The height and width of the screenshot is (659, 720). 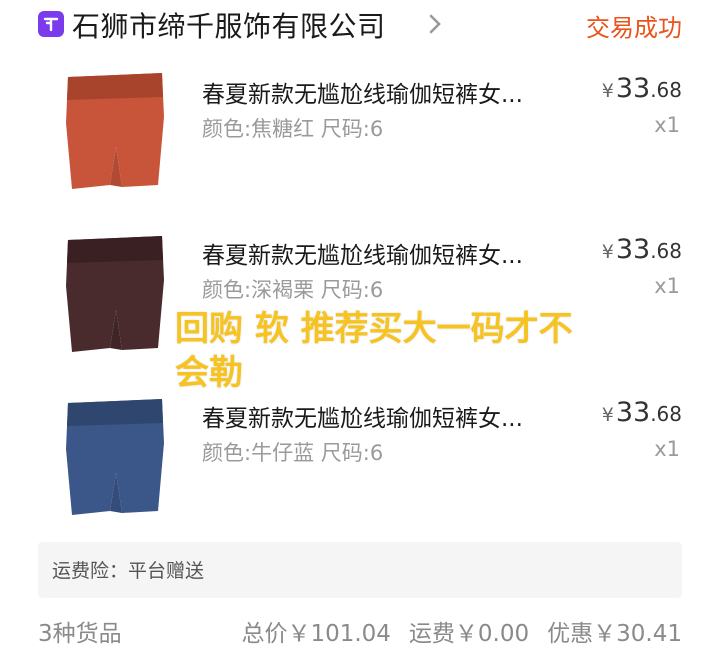 What do you see at coordinates (80, 634) in the screenshot?
I see `item-count: 3种货品` at bounding box center [80, 634].